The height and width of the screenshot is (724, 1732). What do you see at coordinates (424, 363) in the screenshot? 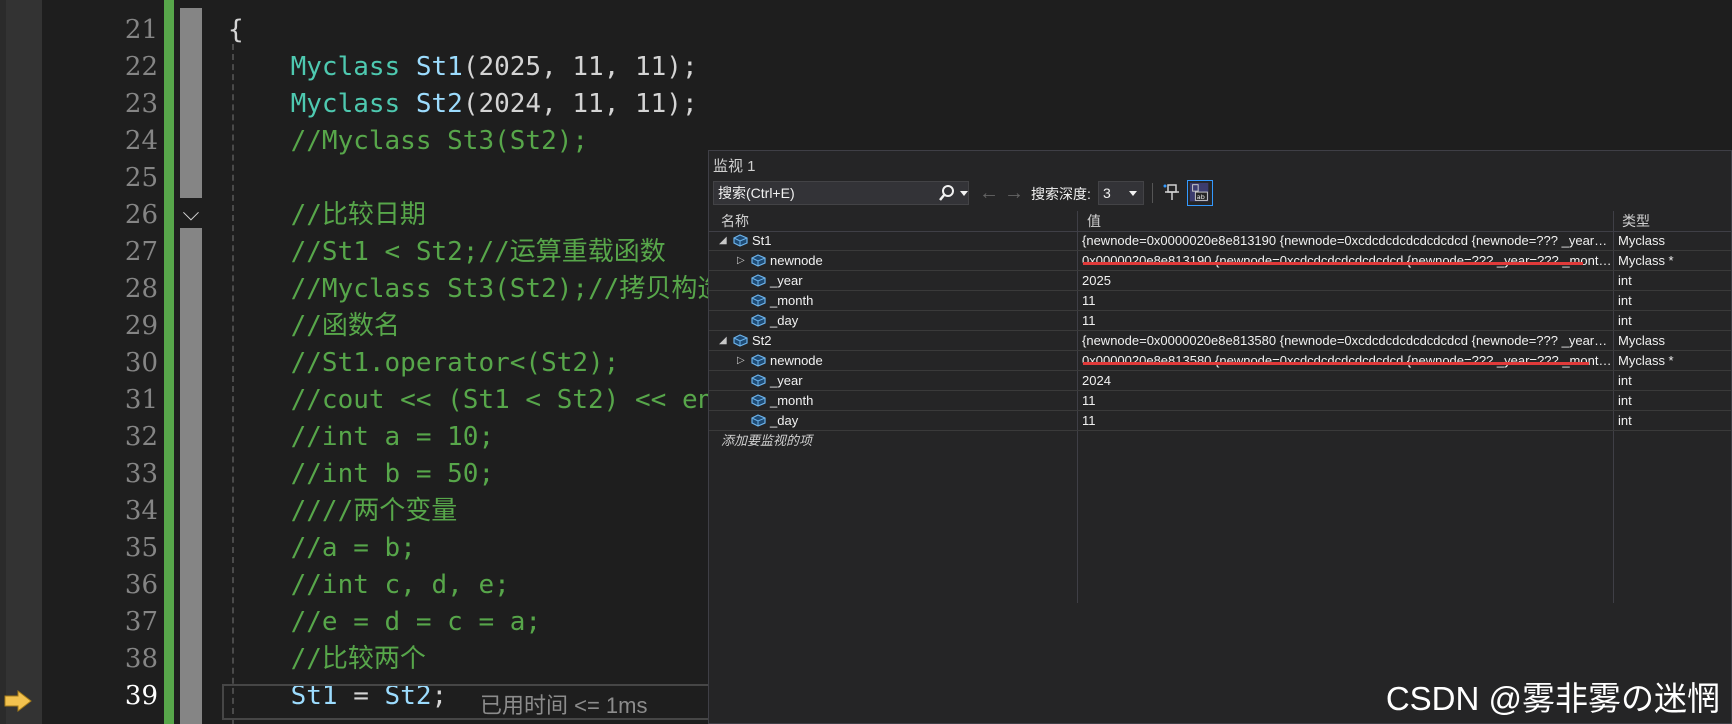
I see `code-line: //St1.operator<(St2);` at bounding box center [424, 363].